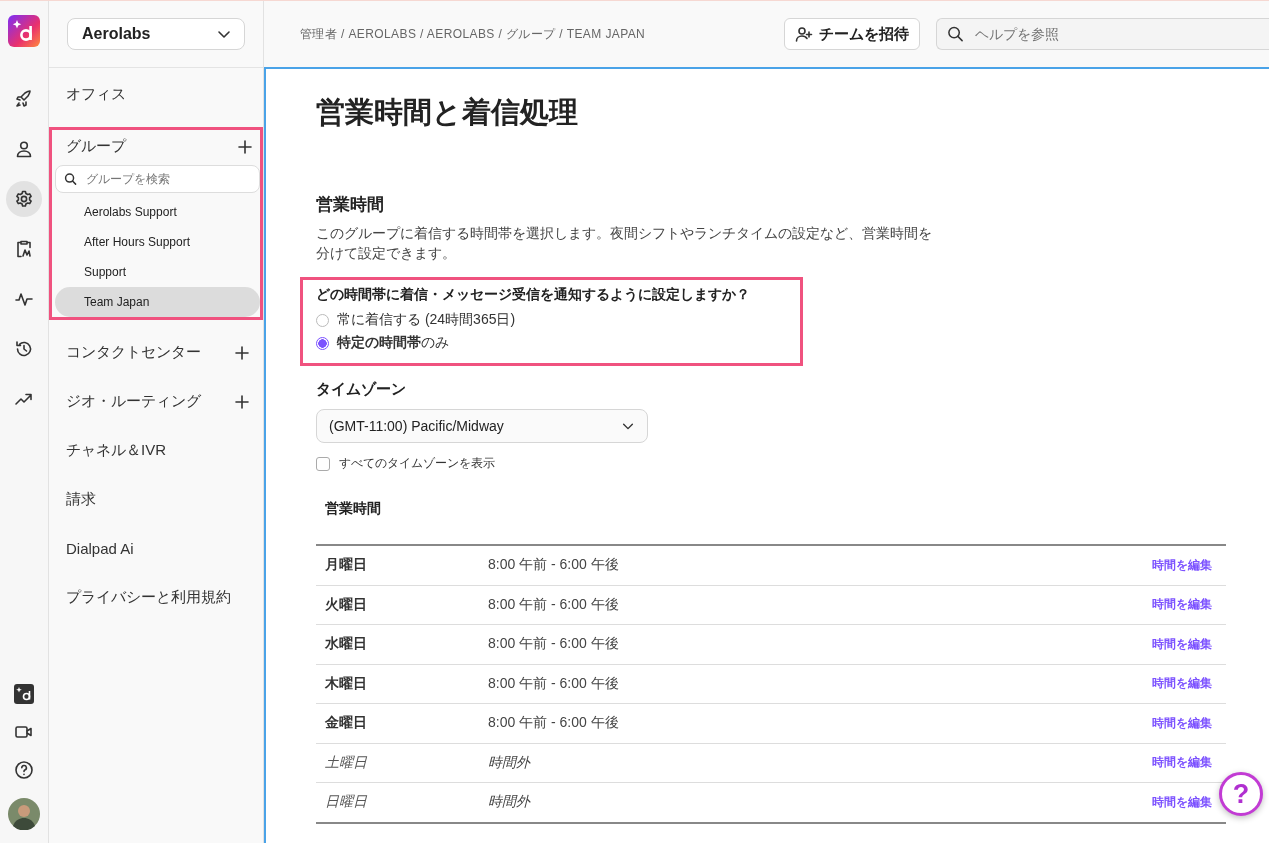 Image resolution: width=1269 pixels, height=843 pixels. What do you see at coordinates (133, 401) in the screenshot?
I see `sidebar-item: ジオ・ルーティング` at bounding box center [133, 401].